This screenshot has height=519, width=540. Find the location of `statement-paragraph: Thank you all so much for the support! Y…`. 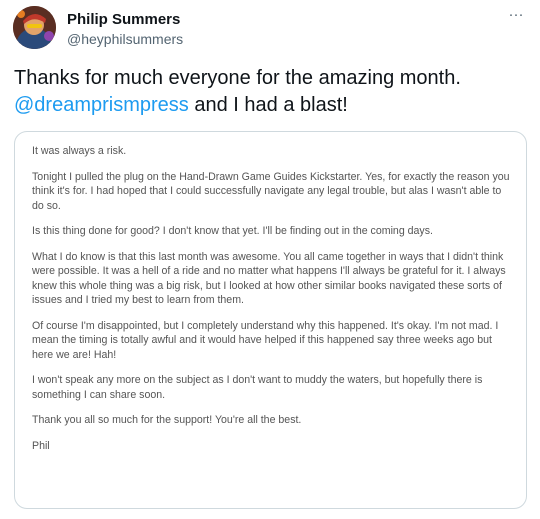

statement-paragraph: Thank you all so much for the support! Y… is located at coordinates (167, 420).